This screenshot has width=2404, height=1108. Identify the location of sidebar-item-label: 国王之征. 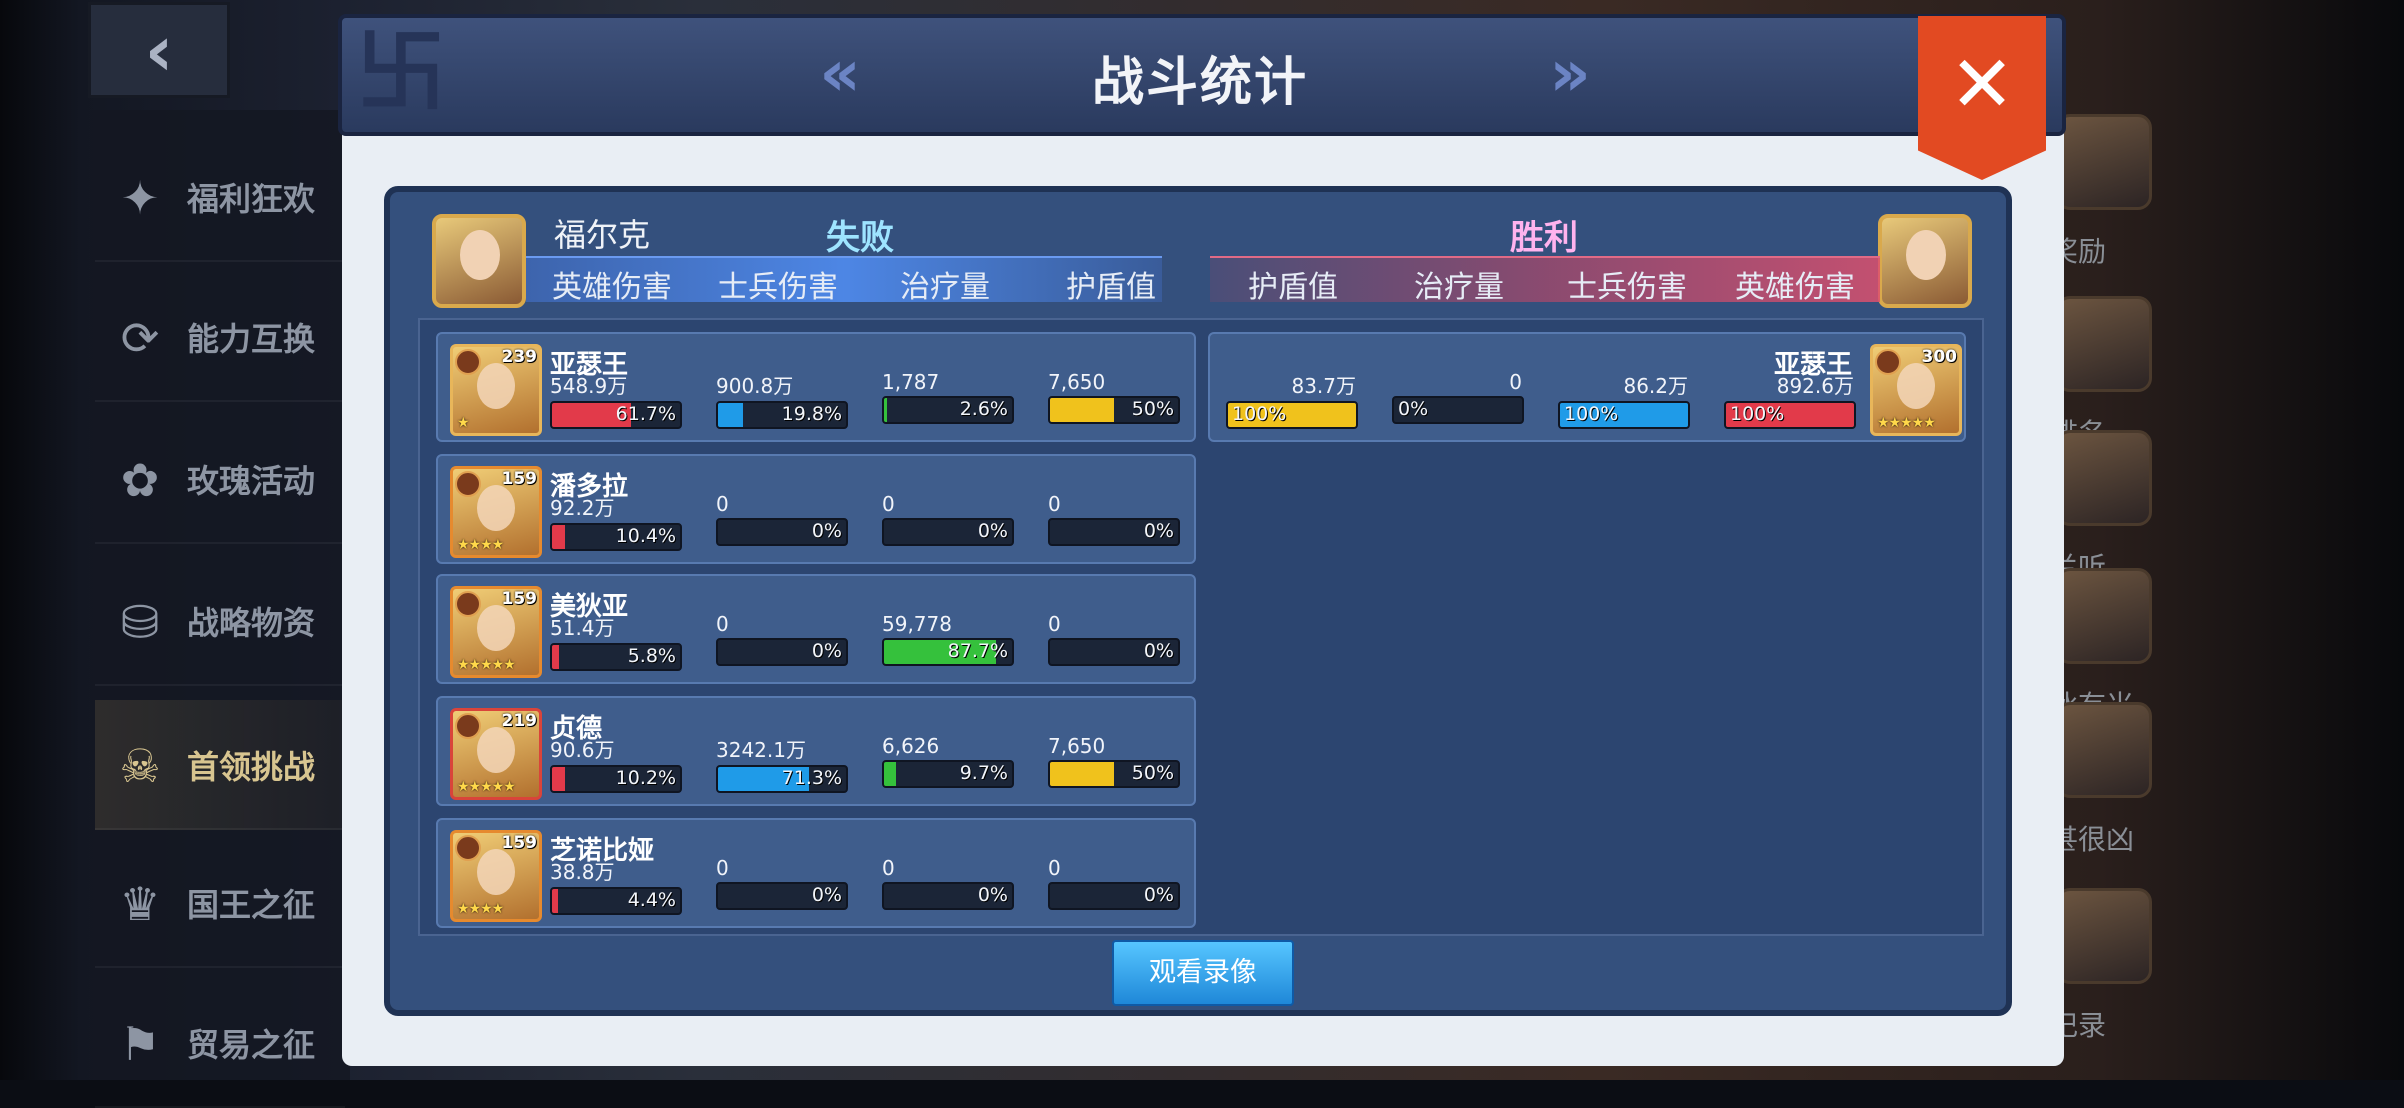
(251, 905).